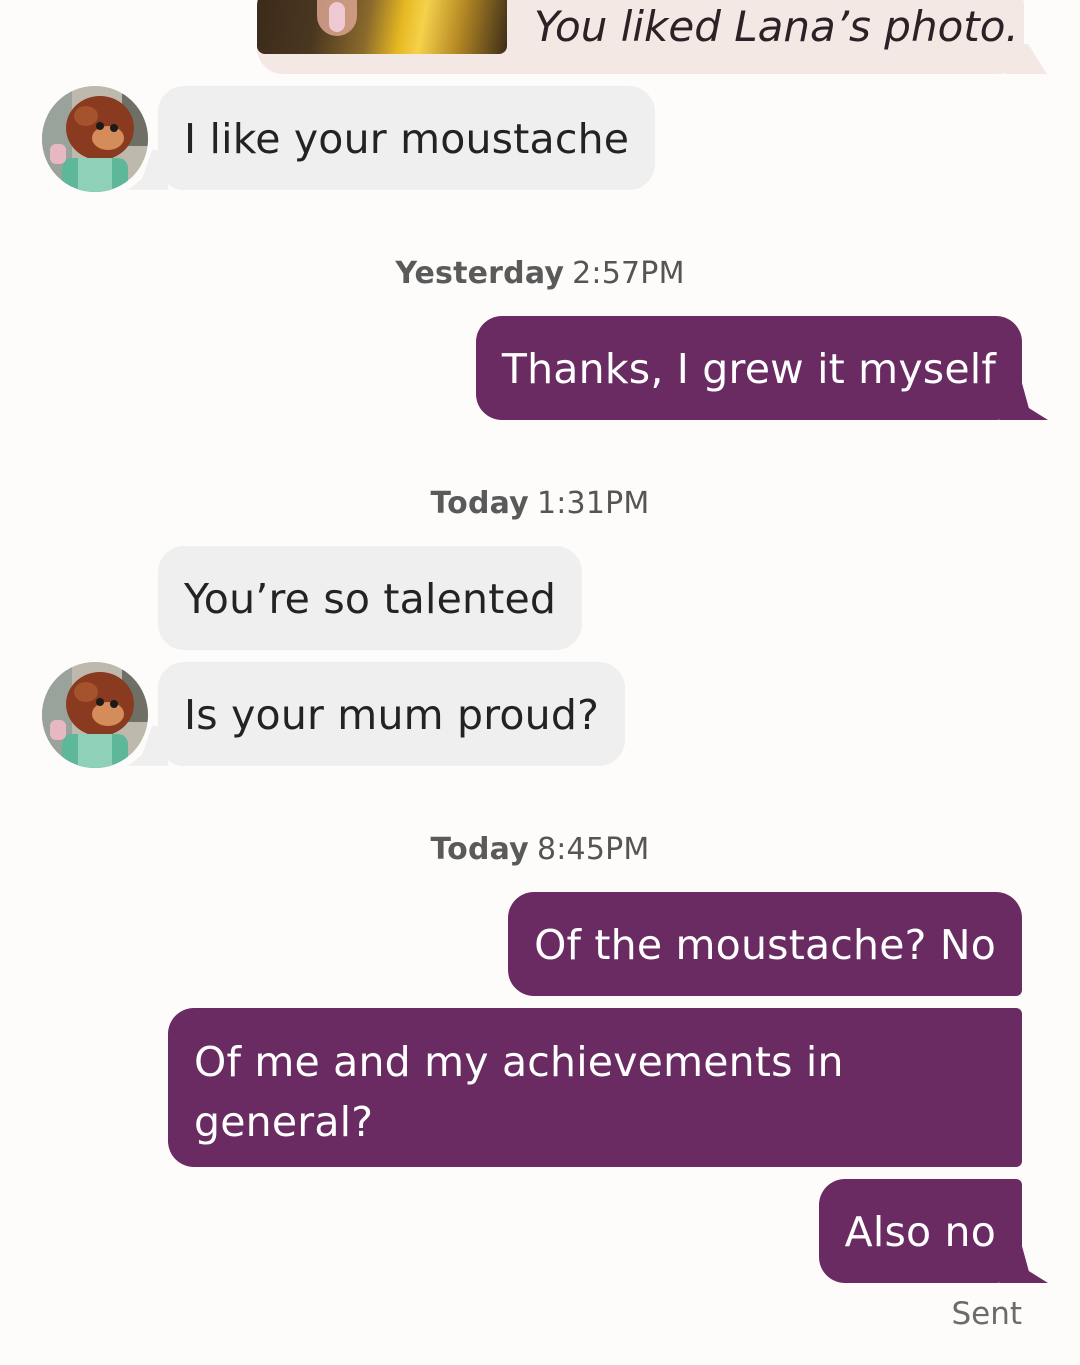  I want to click on message-text: I like your moustache, so click(407, 139).